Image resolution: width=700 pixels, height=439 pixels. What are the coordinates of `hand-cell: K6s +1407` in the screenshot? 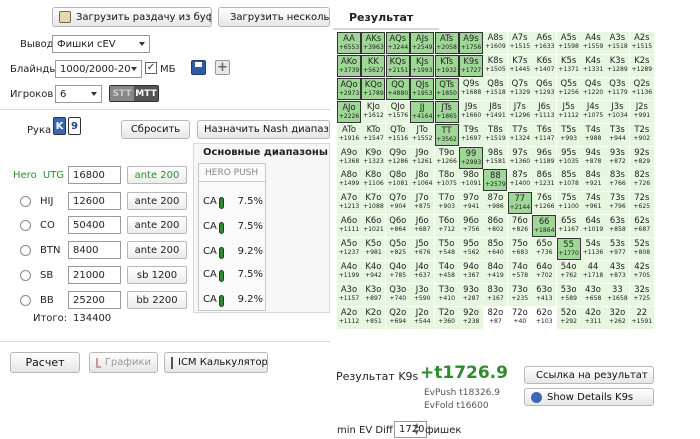 It's located at (544, 65).